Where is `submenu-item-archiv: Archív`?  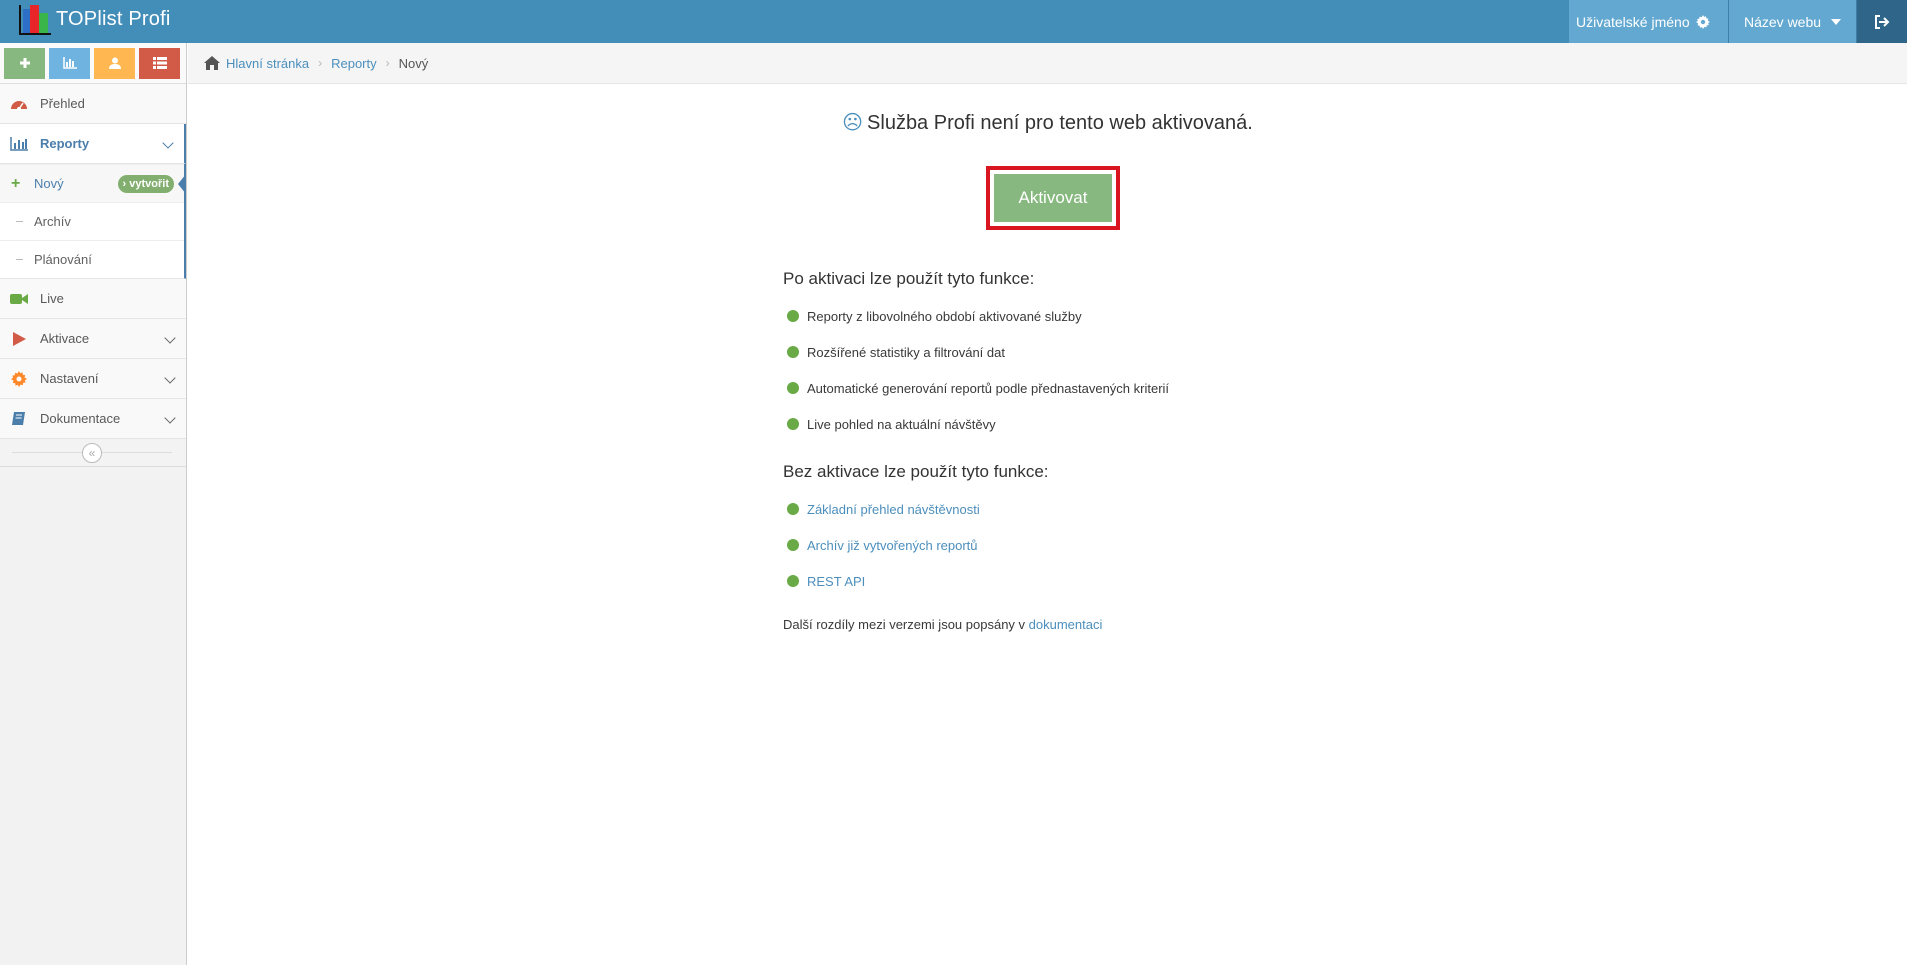 submenu-item-archiv: Archív is located at coordinates (92, 221).